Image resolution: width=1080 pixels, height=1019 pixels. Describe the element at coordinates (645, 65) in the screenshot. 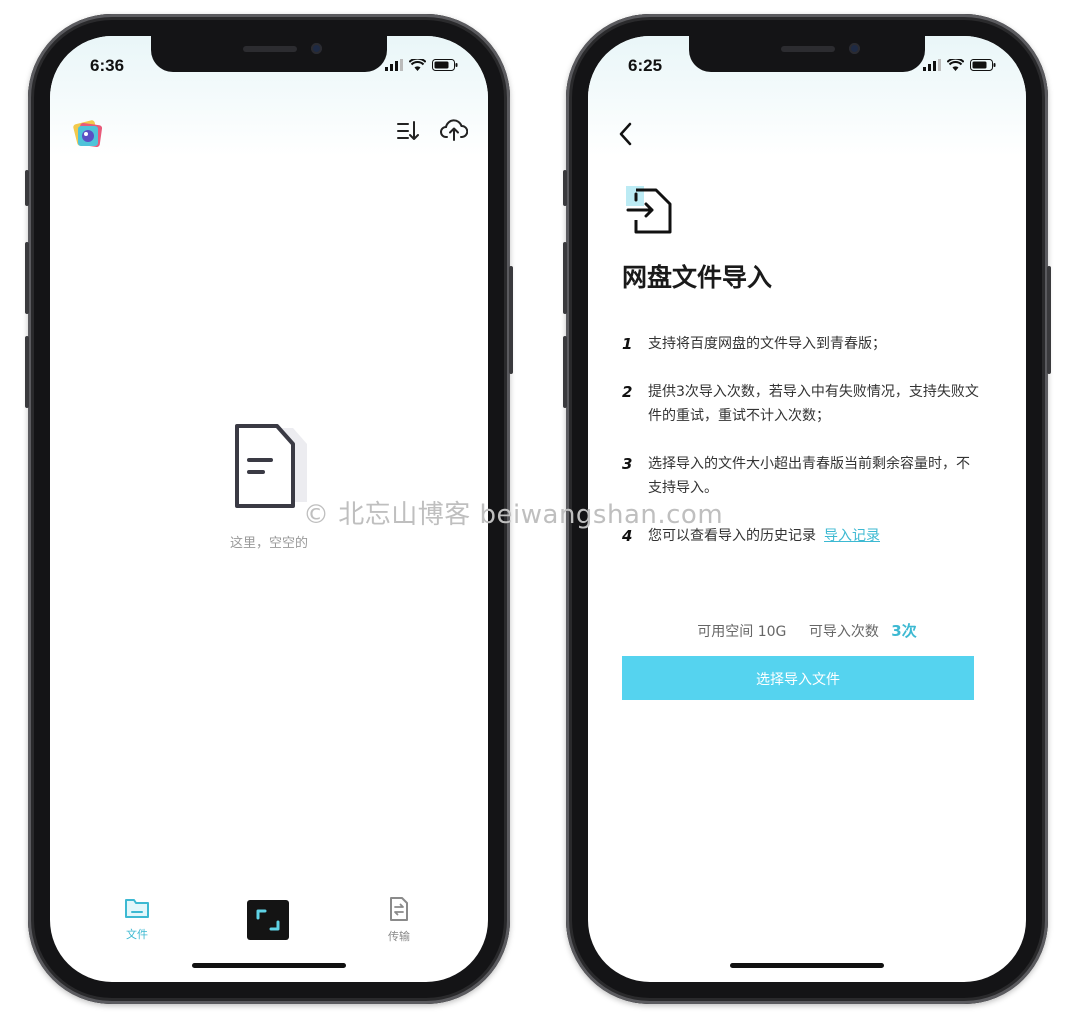

I see `status-time: 6:25` at that location.